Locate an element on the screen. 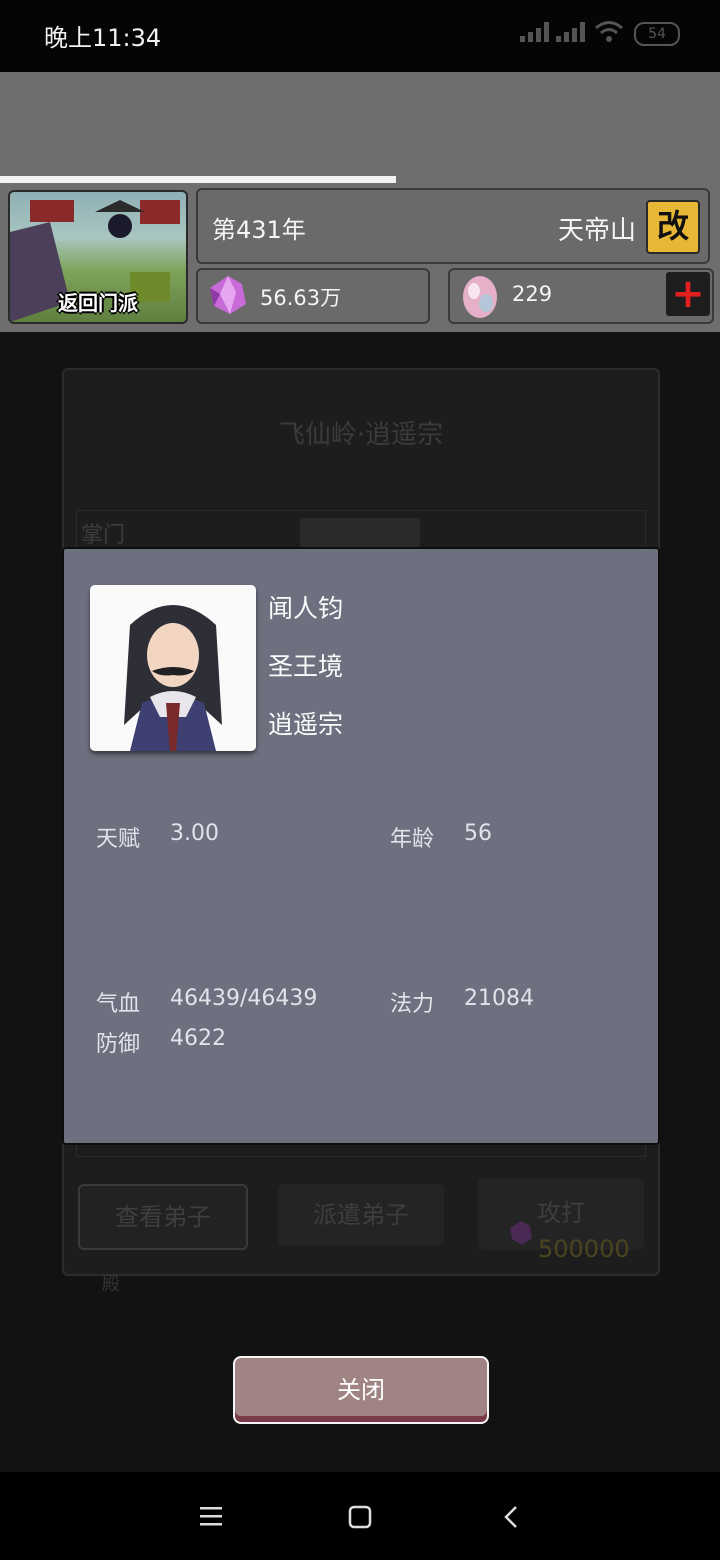 The height and width of the screenshot is (1560, 720). status-time: 晚上11:34 is located at coordinates (103, 38).